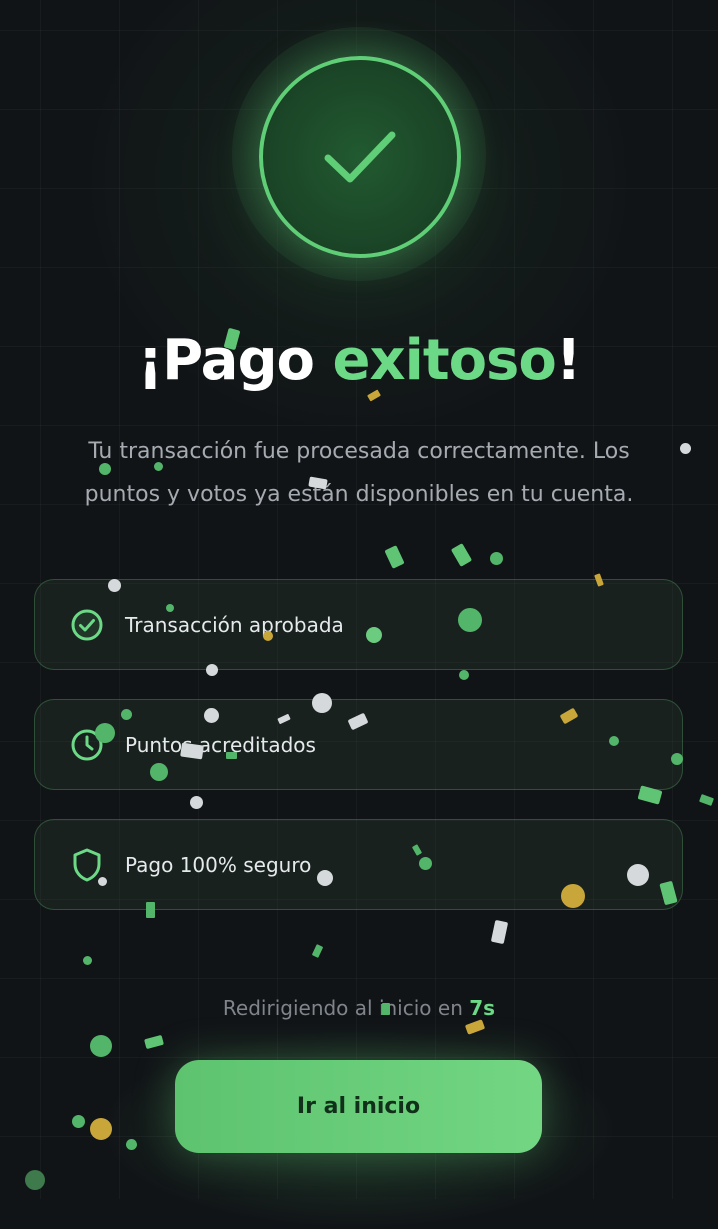 Image resolution: width=718 pixels, height=1229 pixels. Describe the element at coordinates (218, 864) in the screenshot. I see `status-label: Pago 100% seguro` at that location.